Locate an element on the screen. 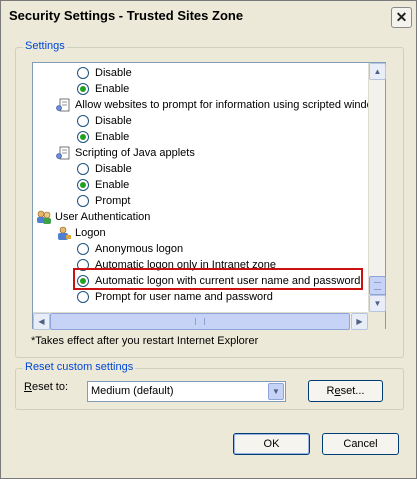  users-icon is located at coordinates (43, 217).